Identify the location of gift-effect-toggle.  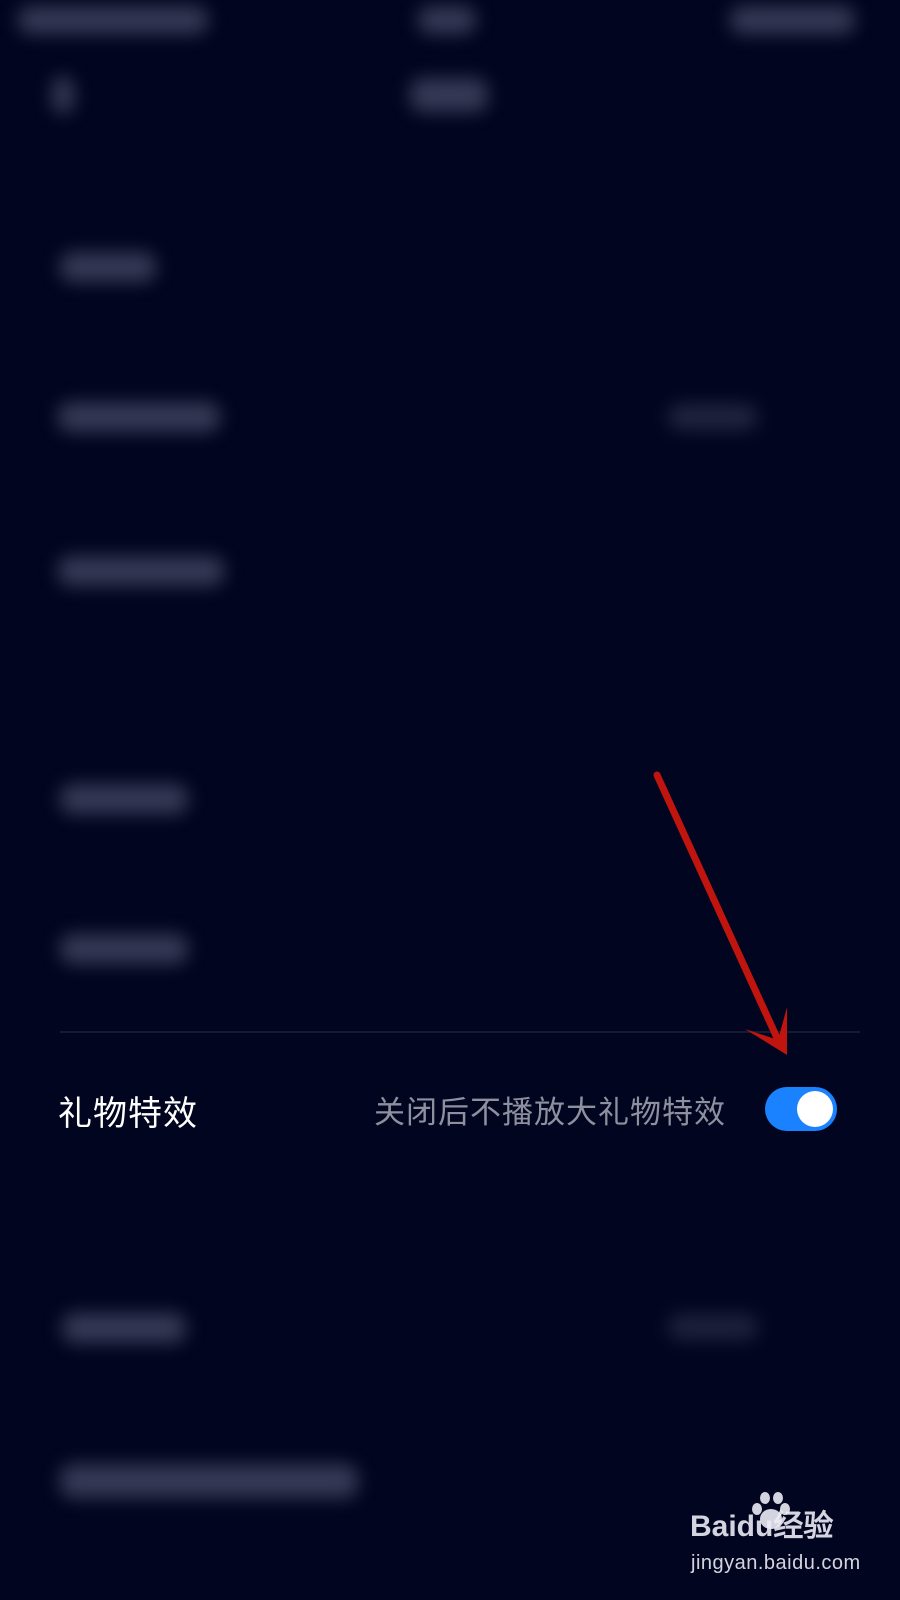
(801, 1109).